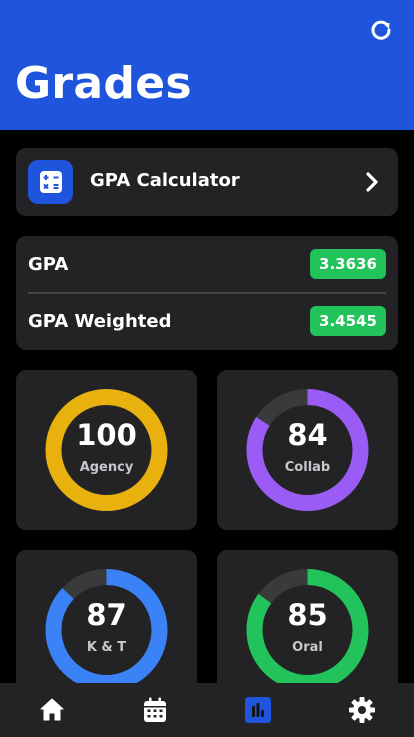 This screenshot has width=414, height=737. I want to click on score-label: K & T, so click(106, 647).